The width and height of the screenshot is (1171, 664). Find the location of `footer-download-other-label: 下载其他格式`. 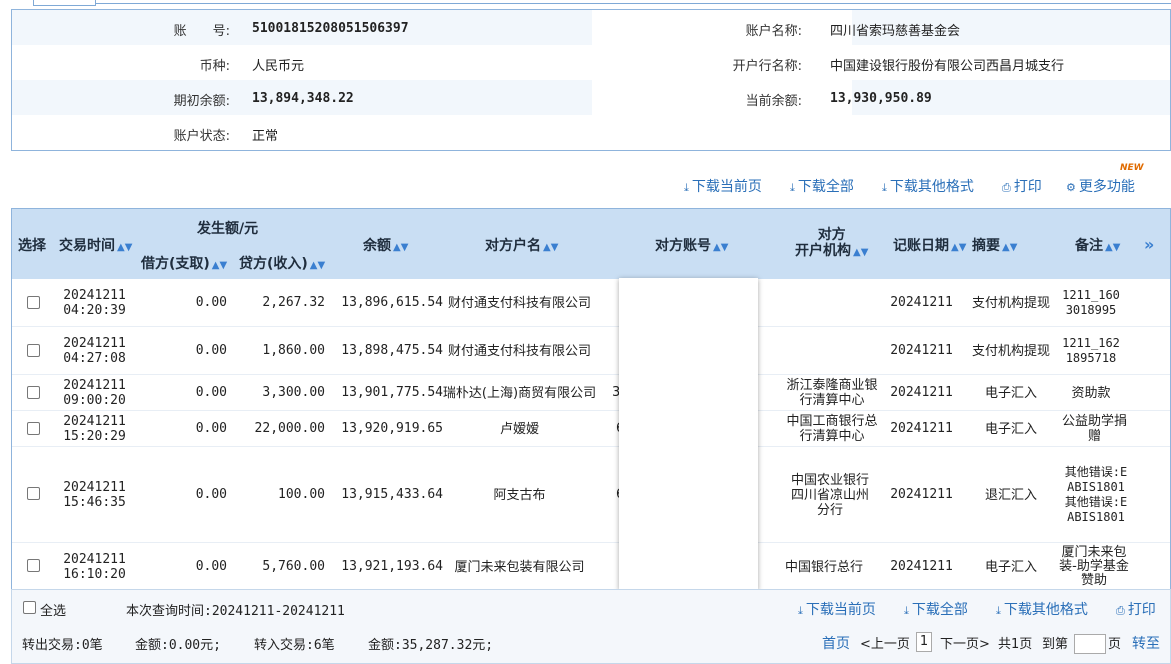

footer-download-other-label: 下载其他格式 is located at coordinates (1045, 610).